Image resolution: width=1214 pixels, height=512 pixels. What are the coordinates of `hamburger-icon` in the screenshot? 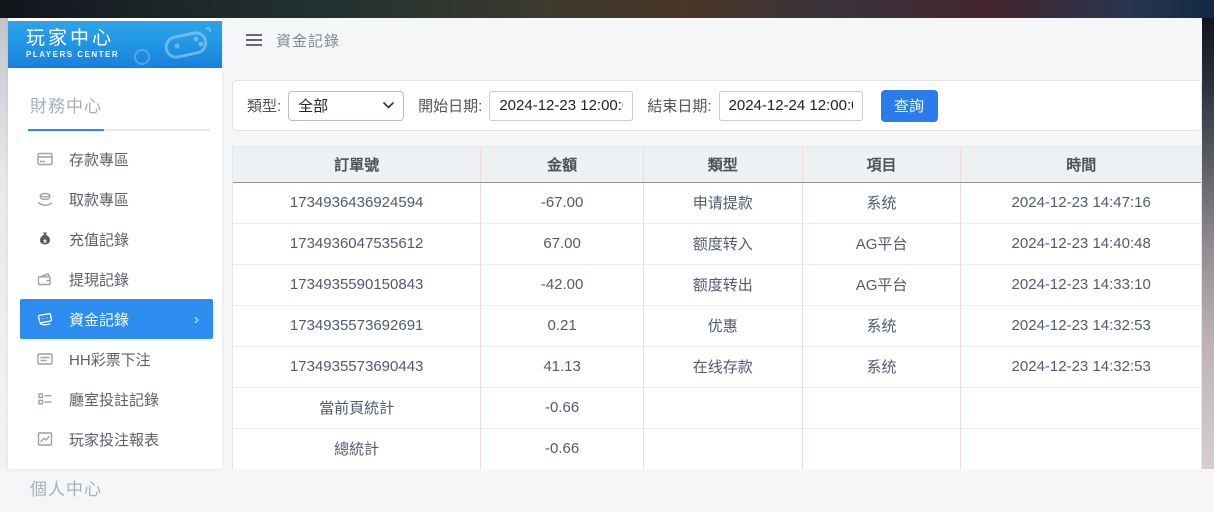 It's located at (254, 40).